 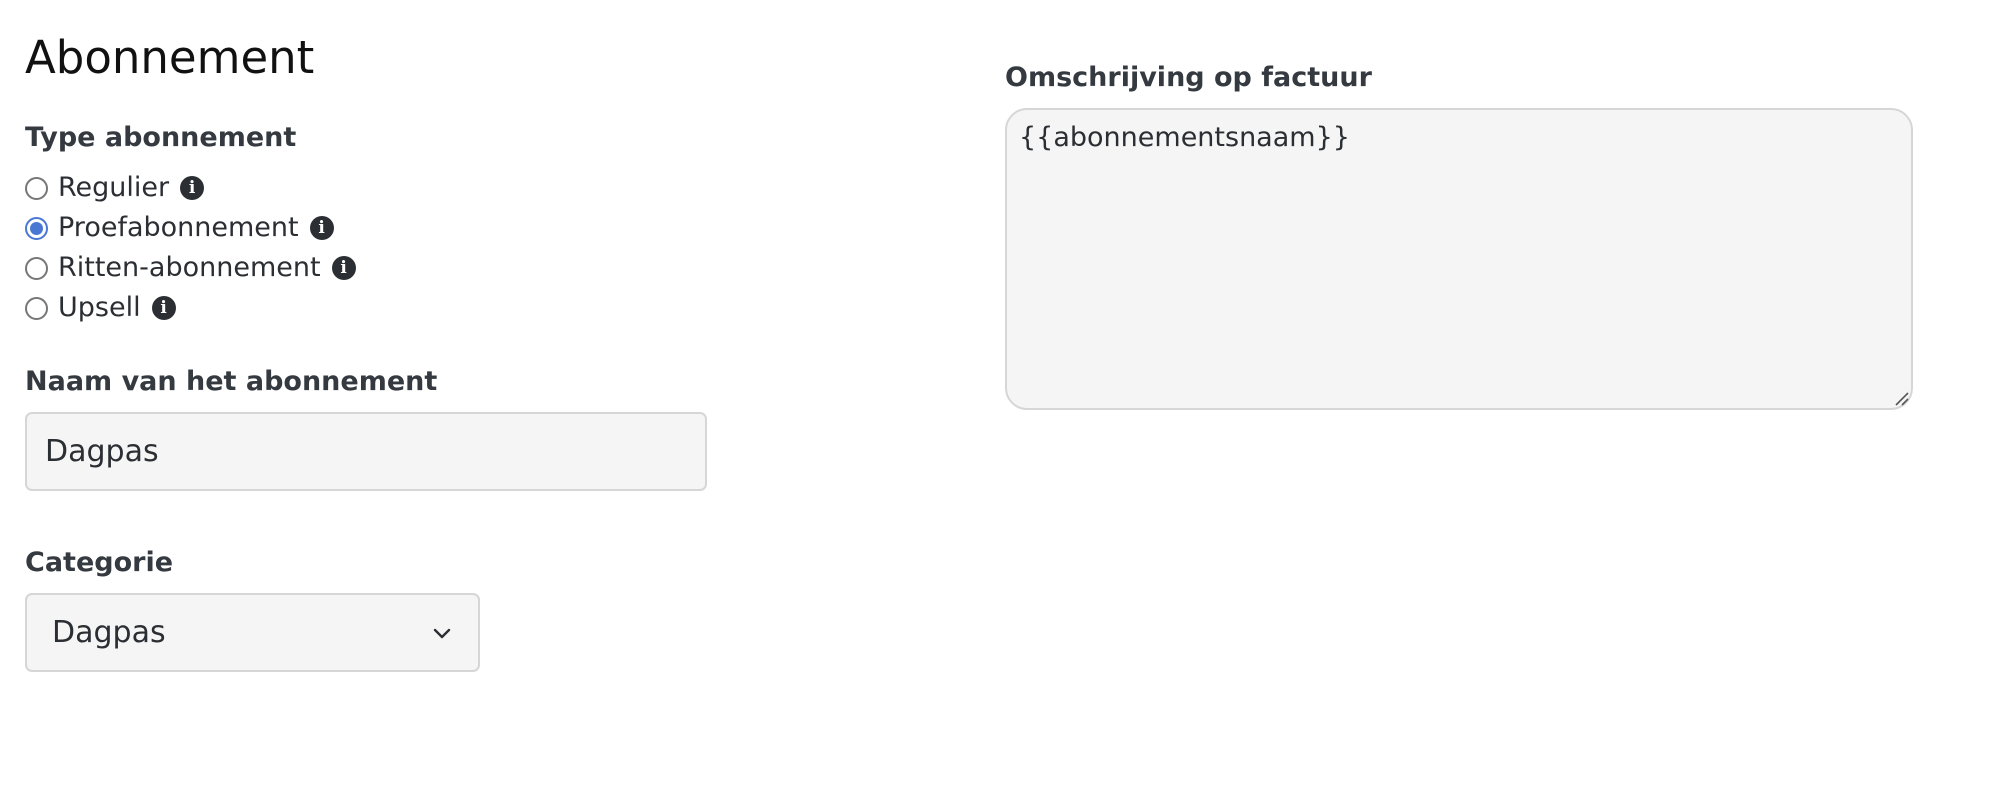 What do you see at coordinates (442, 633) in the screenshot?
I see `chevron-down-icon` at bounding box center [442, 633].